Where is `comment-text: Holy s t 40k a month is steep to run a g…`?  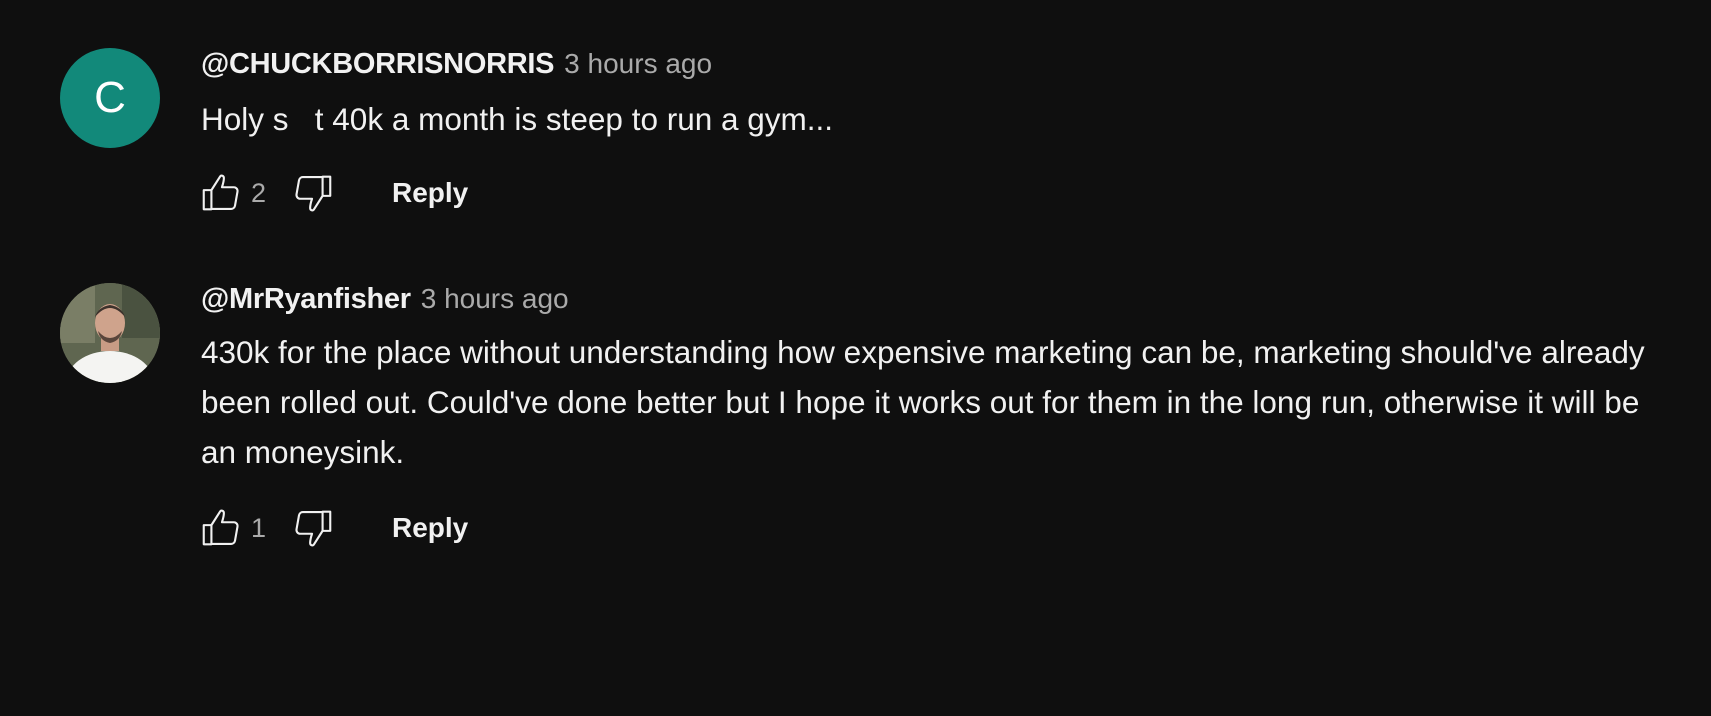
comment-text: Holy s t 40k a month is steep to run a g… is located at coordinates (517, 119).